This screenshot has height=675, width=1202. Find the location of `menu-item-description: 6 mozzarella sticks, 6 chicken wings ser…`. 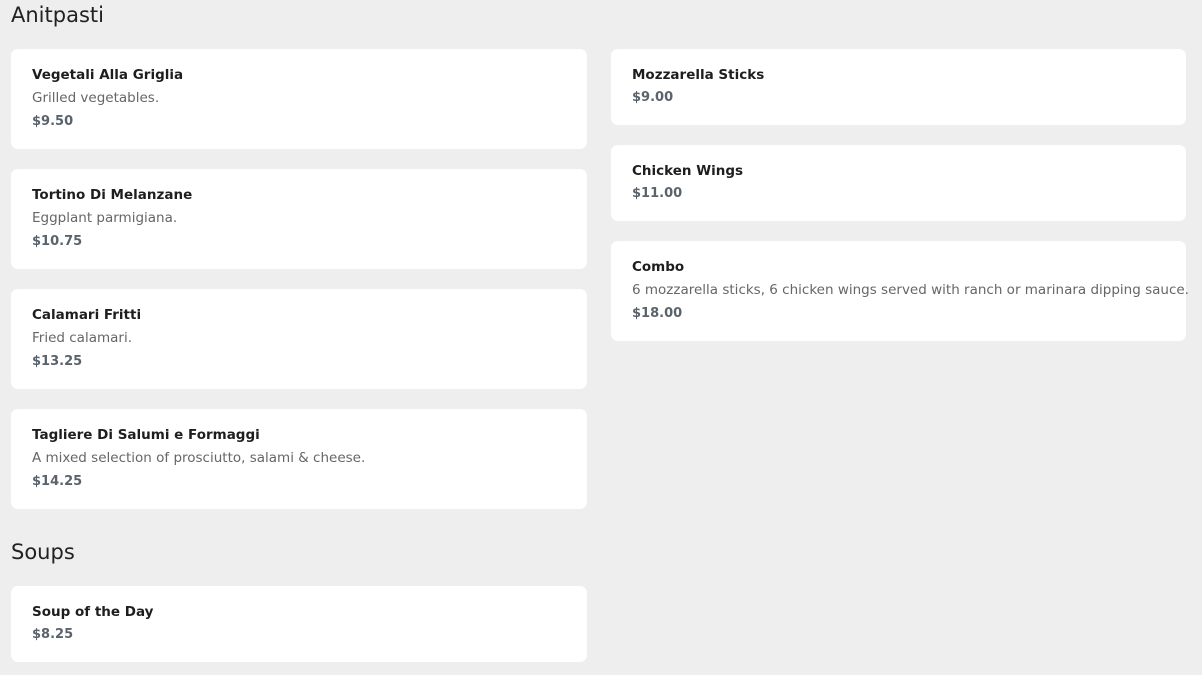

menu-item-description: 6 mozzarella sticks, 6 chicken wings ser… is located at coordinates (910, 290).